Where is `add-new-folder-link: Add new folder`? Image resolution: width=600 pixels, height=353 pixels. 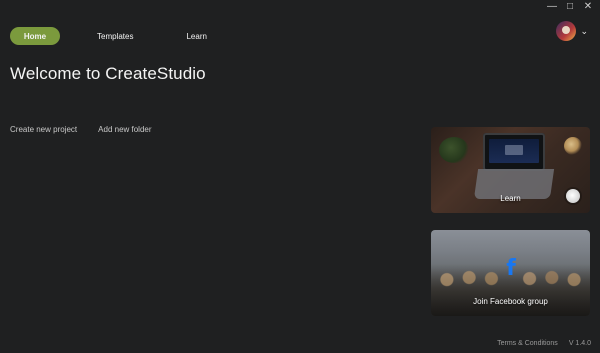
add-new-folder-link: Add new folder is located at coordinates (124, 129).